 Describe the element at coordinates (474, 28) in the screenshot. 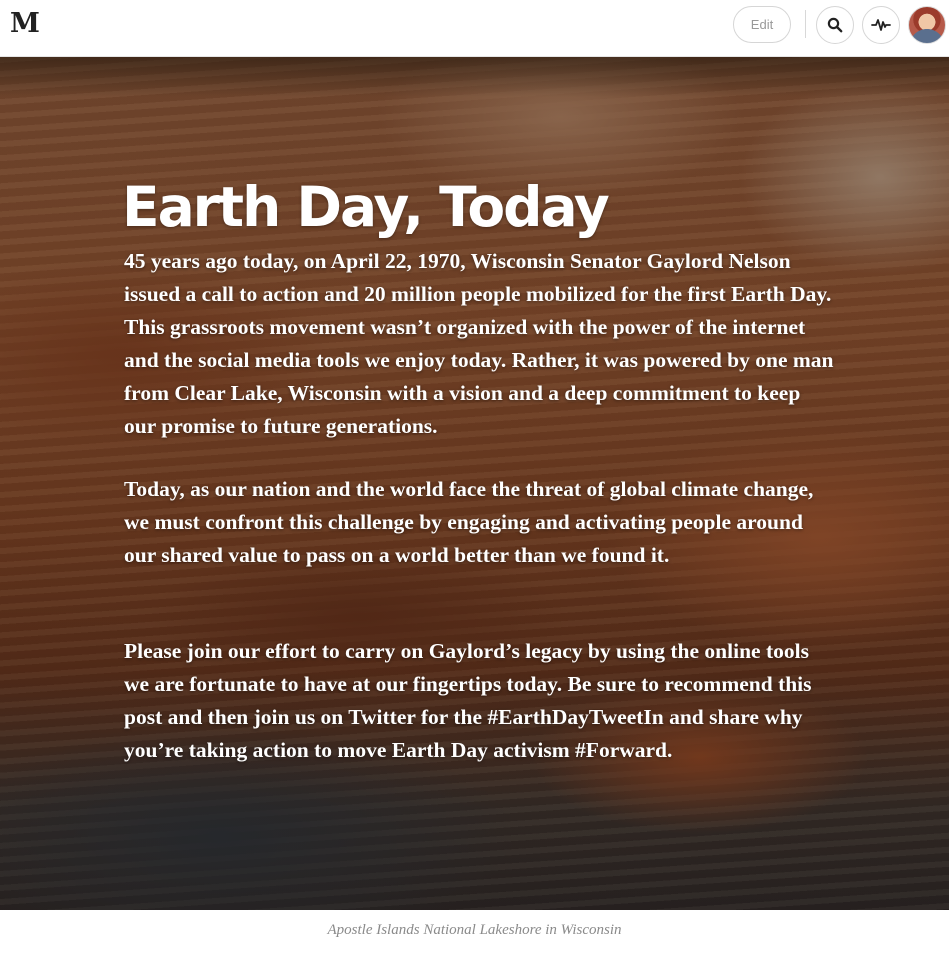

I see `top-bar: M Edit` at that location.